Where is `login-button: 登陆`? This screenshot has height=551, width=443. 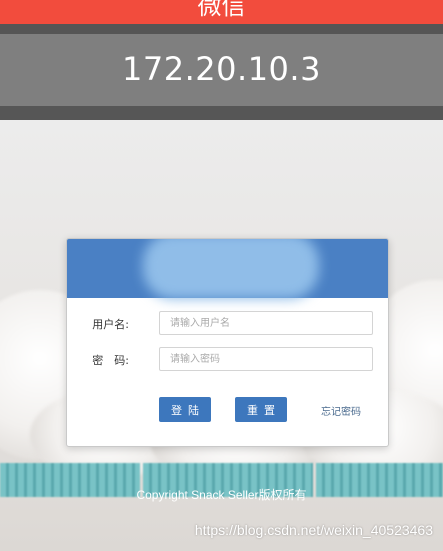
login-button: 登陆 is located at coordinates (185, 409).